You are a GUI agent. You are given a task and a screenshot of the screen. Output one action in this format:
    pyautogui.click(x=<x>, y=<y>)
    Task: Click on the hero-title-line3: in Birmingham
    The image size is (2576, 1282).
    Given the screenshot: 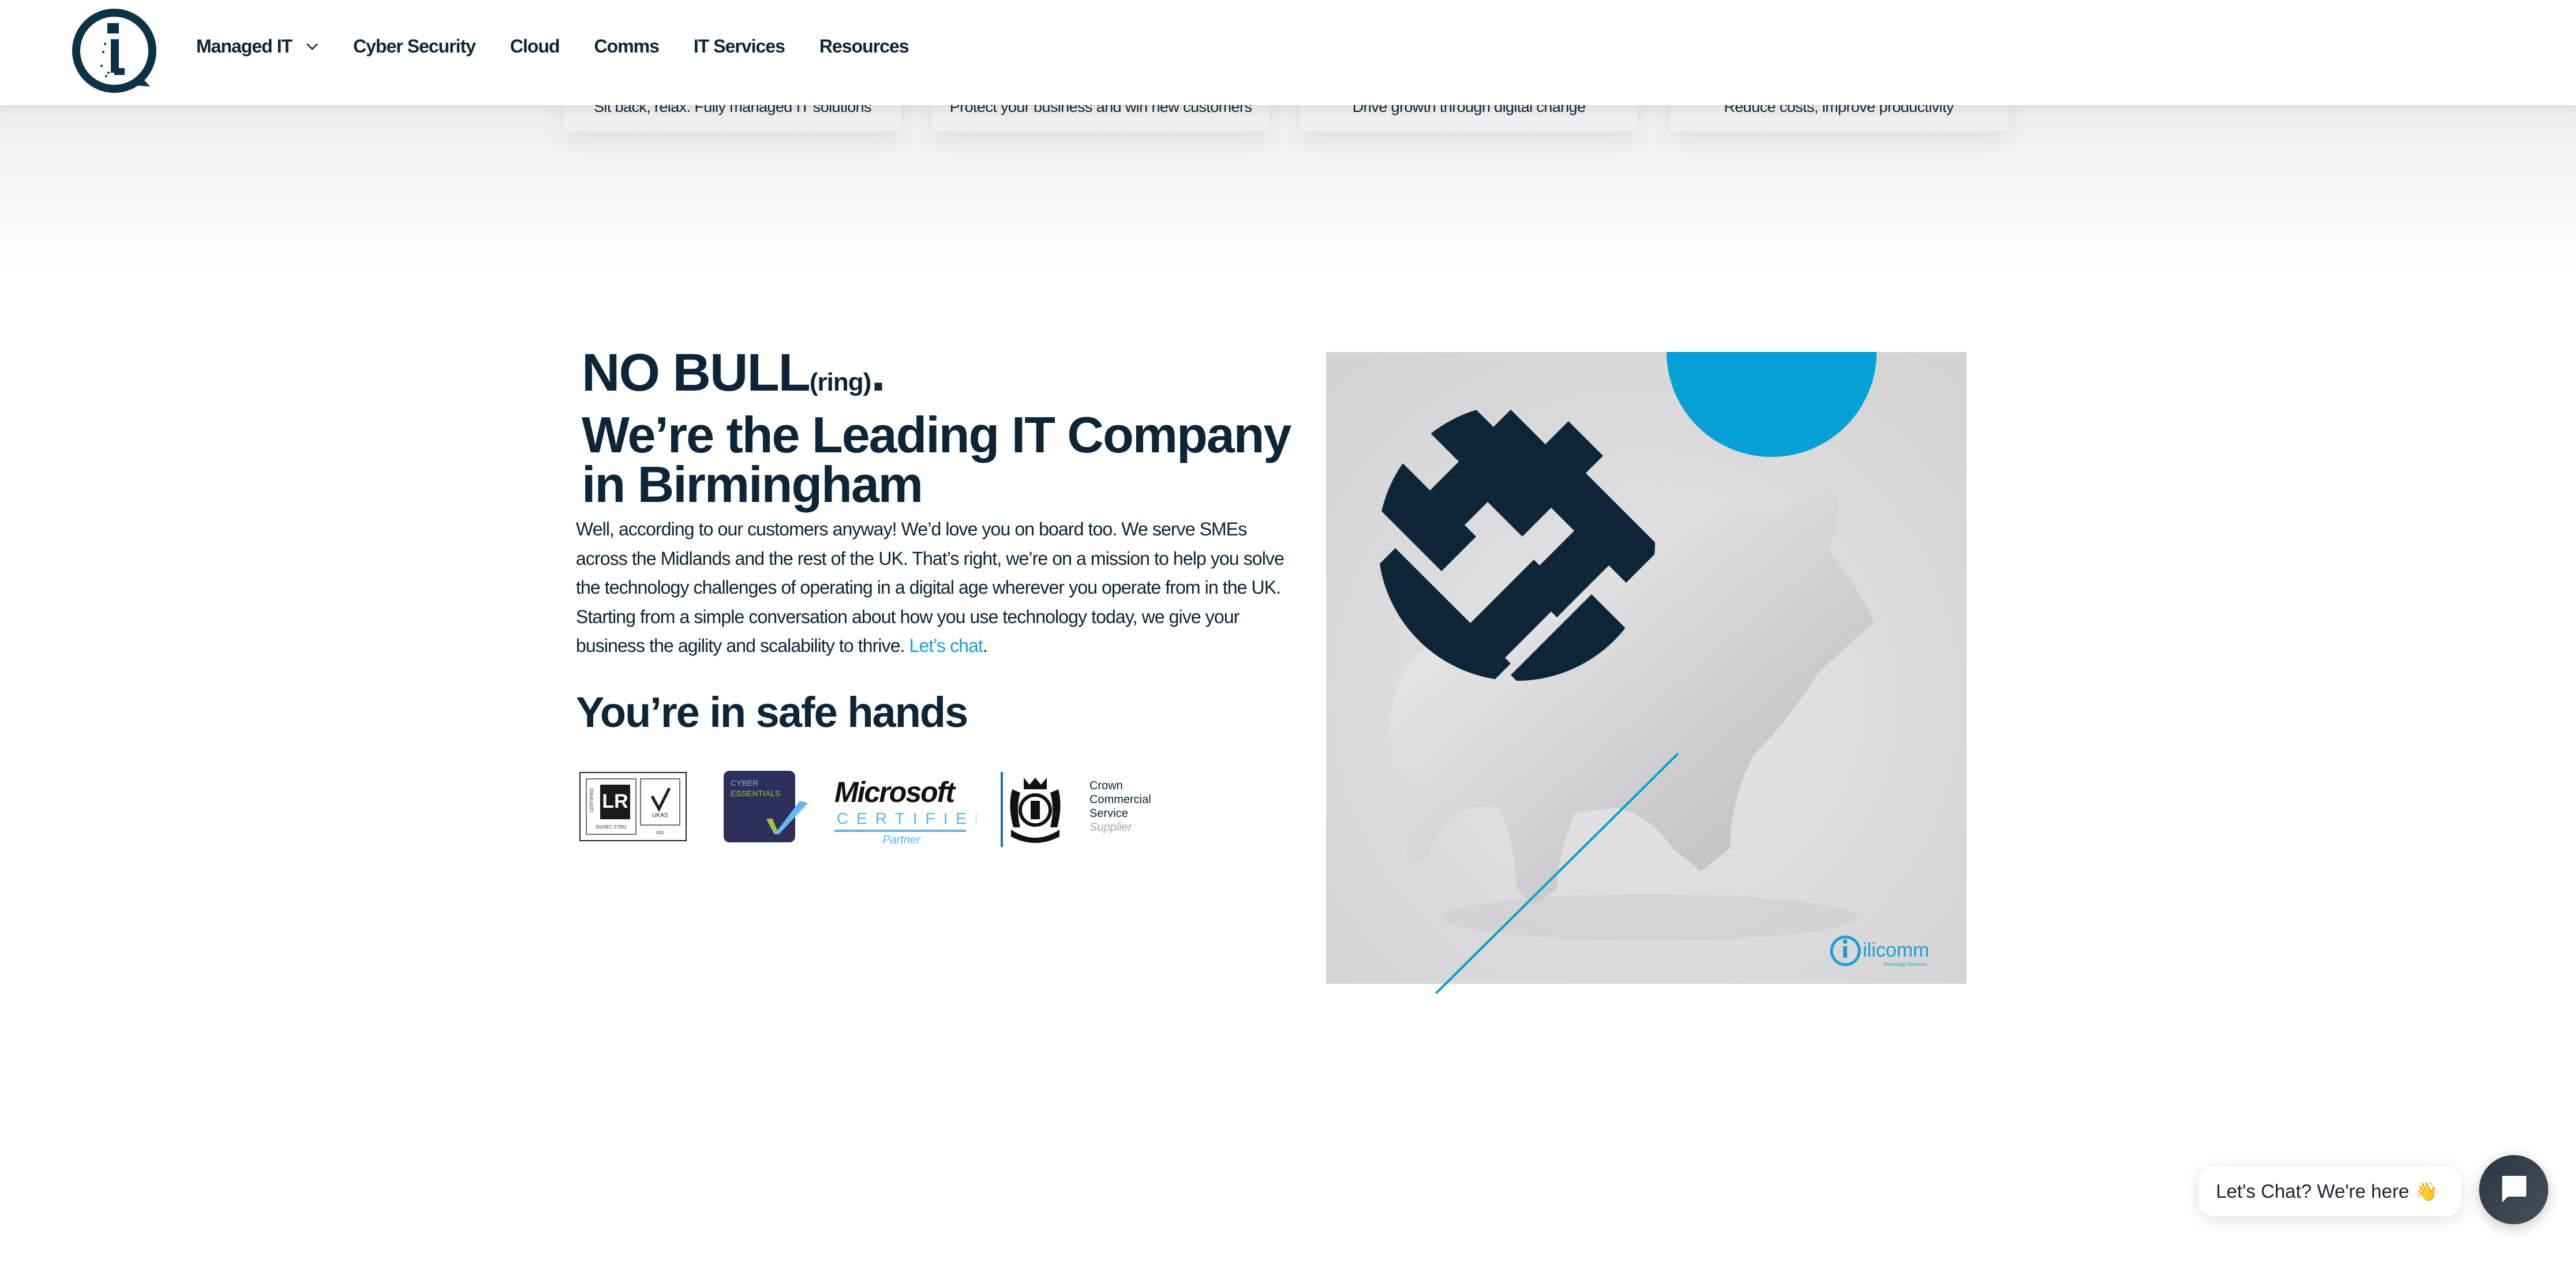 What is the action you would take?
    pyautogui.click(x=752, y=484)
    